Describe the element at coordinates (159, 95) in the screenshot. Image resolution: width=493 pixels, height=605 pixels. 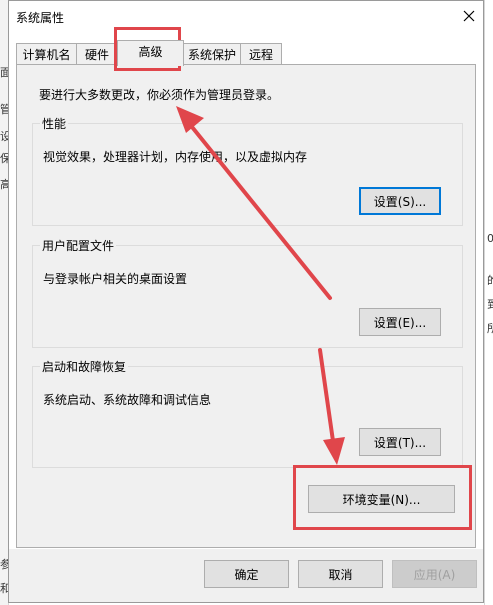
I see `admin-notice: 要进行大多数更改，你必须作为管理员登录。` at that location.